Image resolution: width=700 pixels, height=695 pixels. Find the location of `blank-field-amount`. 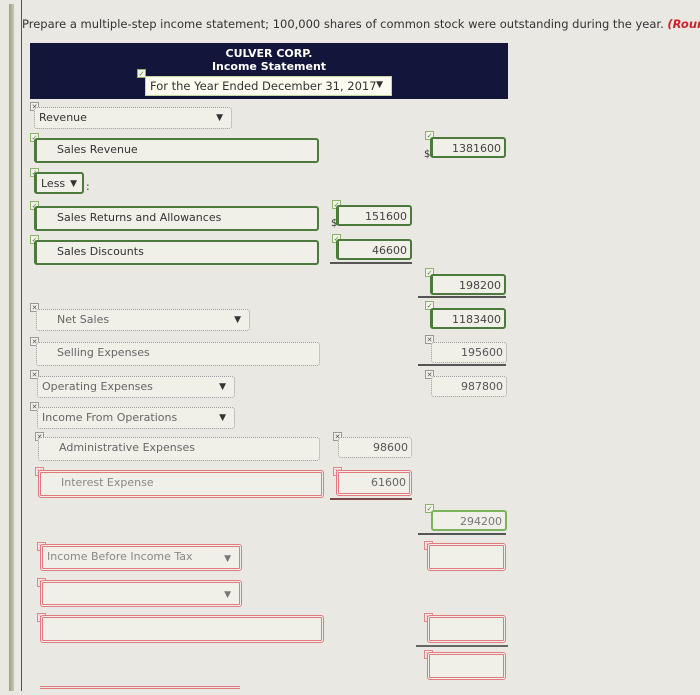

blank-field-amount is located at coordinates (466, 629).